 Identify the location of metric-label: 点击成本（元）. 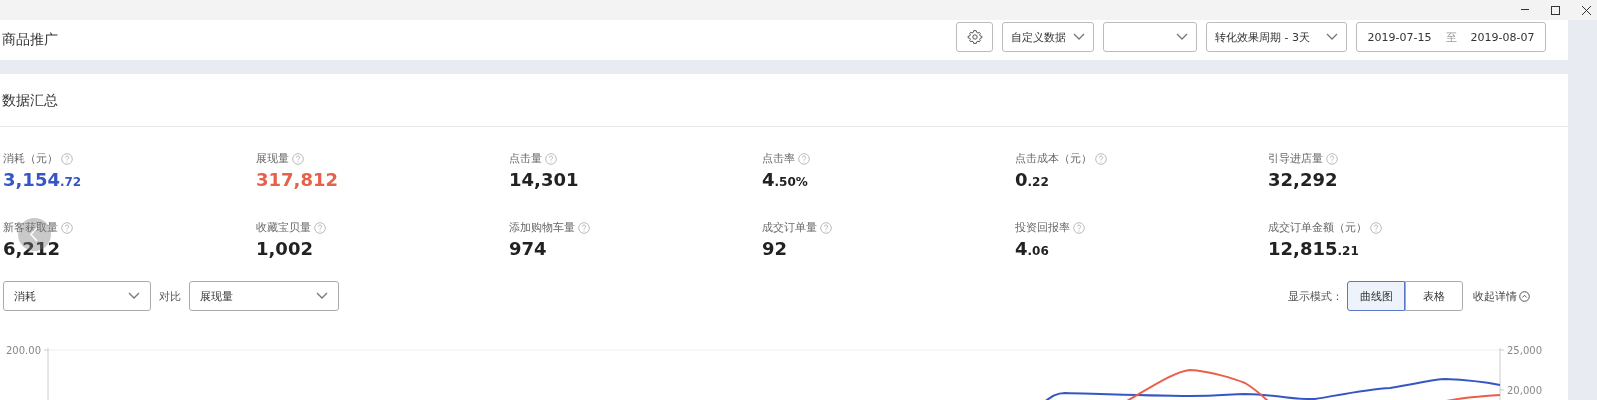
(1053, 158).